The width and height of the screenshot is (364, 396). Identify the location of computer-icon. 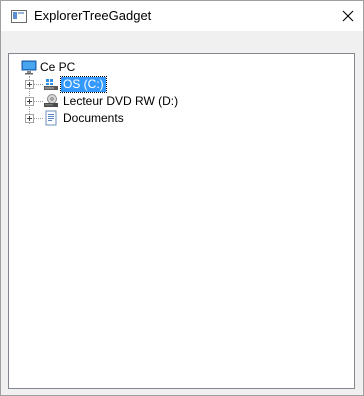
(29, 67).